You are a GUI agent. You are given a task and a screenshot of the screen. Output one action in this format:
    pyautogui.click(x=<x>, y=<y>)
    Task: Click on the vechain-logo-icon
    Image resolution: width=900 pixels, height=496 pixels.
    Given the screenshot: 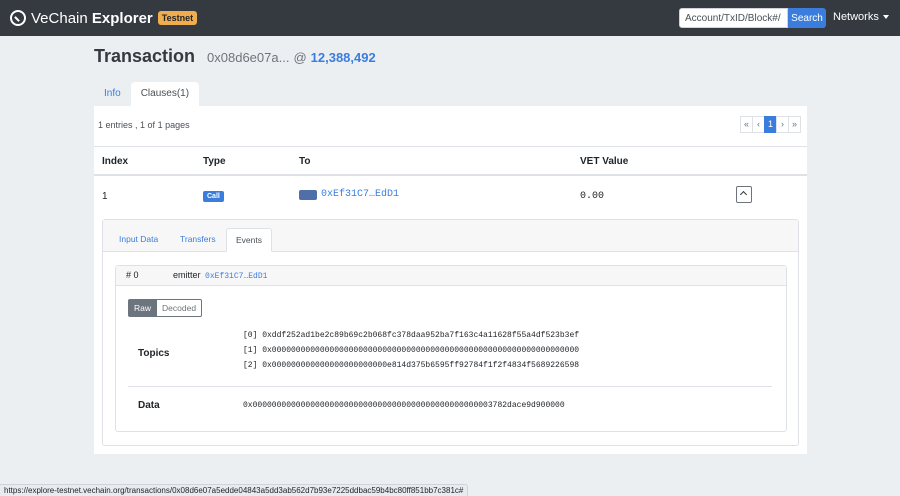 What is the action you would take?
    pyautogui.click(x=18, y=18)
    